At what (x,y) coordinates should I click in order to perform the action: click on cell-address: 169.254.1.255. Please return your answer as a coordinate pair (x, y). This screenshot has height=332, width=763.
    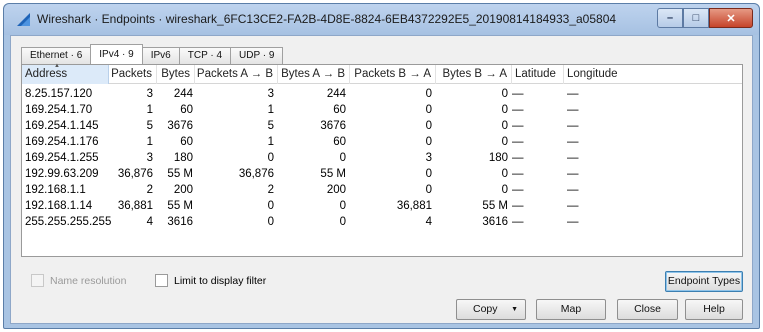
    Looking at the image, I should click on (62, 158).